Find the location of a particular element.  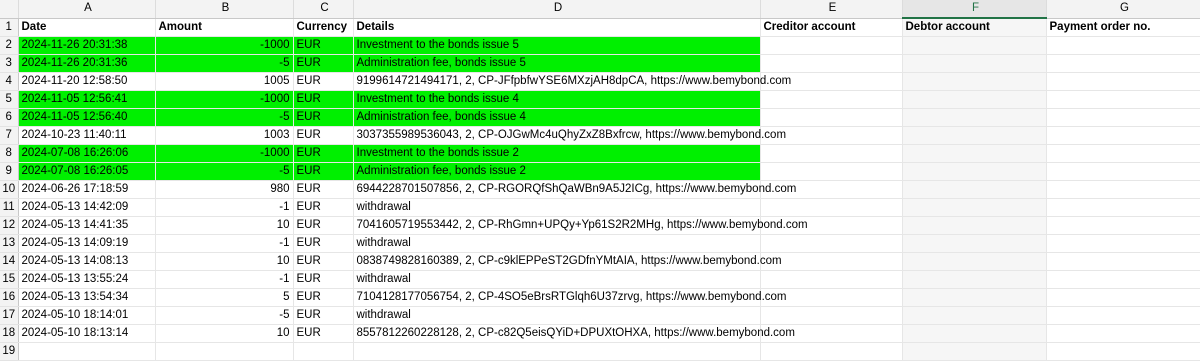

cell-details: Investment to the bonds issue 2 is located at coordinates (557, 153).